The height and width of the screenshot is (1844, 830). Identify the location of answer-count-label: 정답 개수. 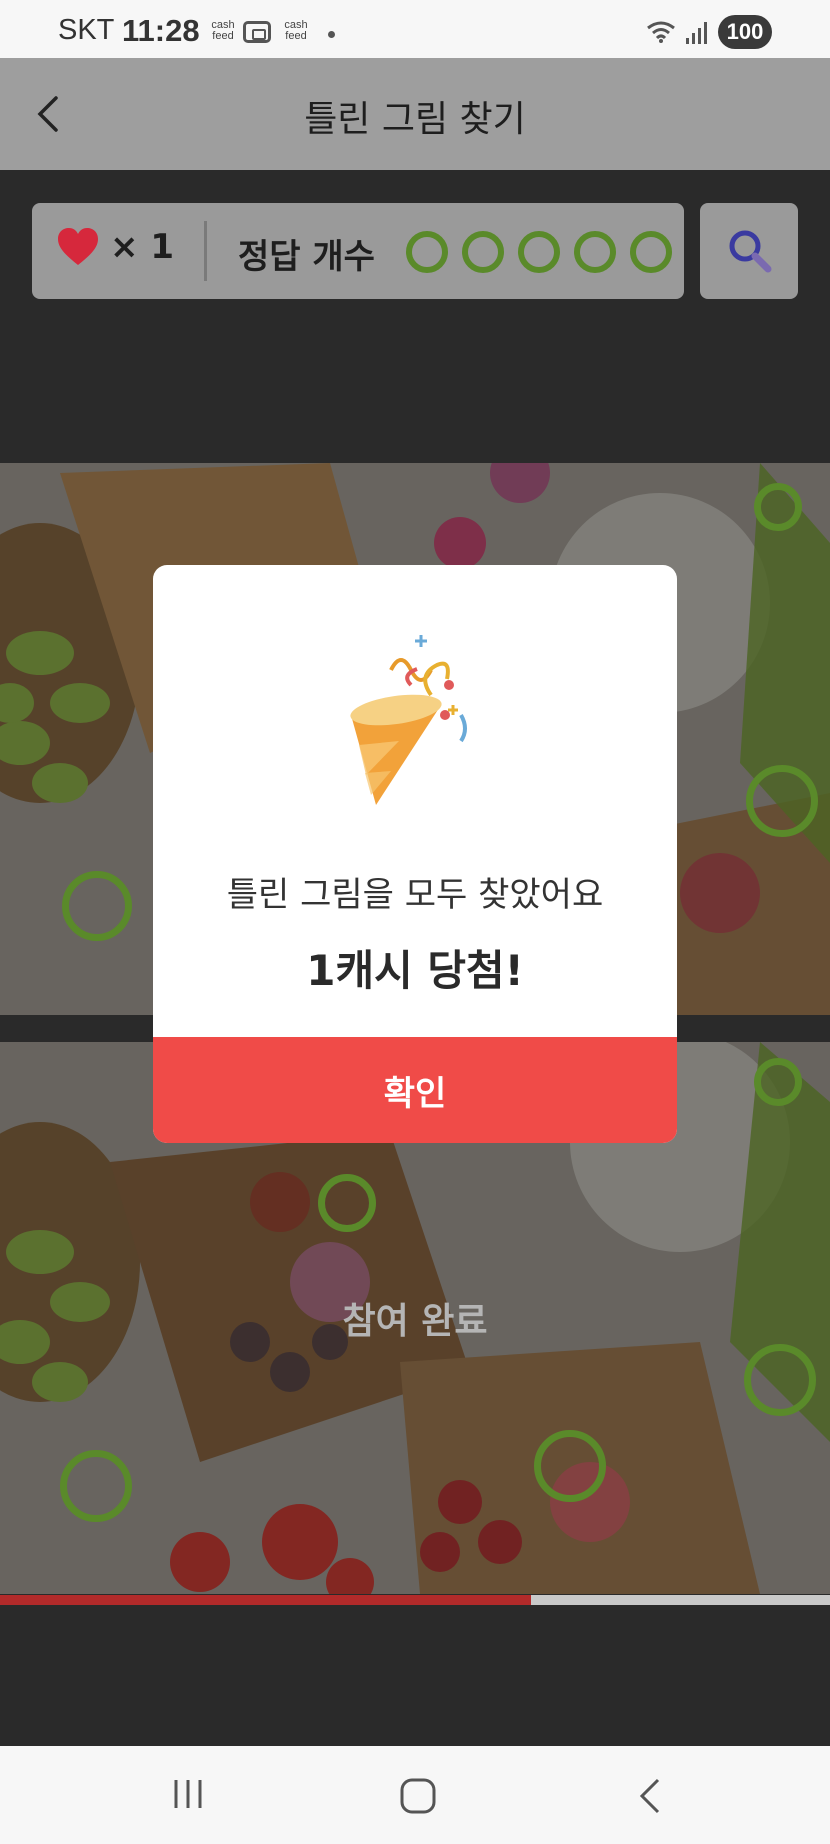
(306, 257).